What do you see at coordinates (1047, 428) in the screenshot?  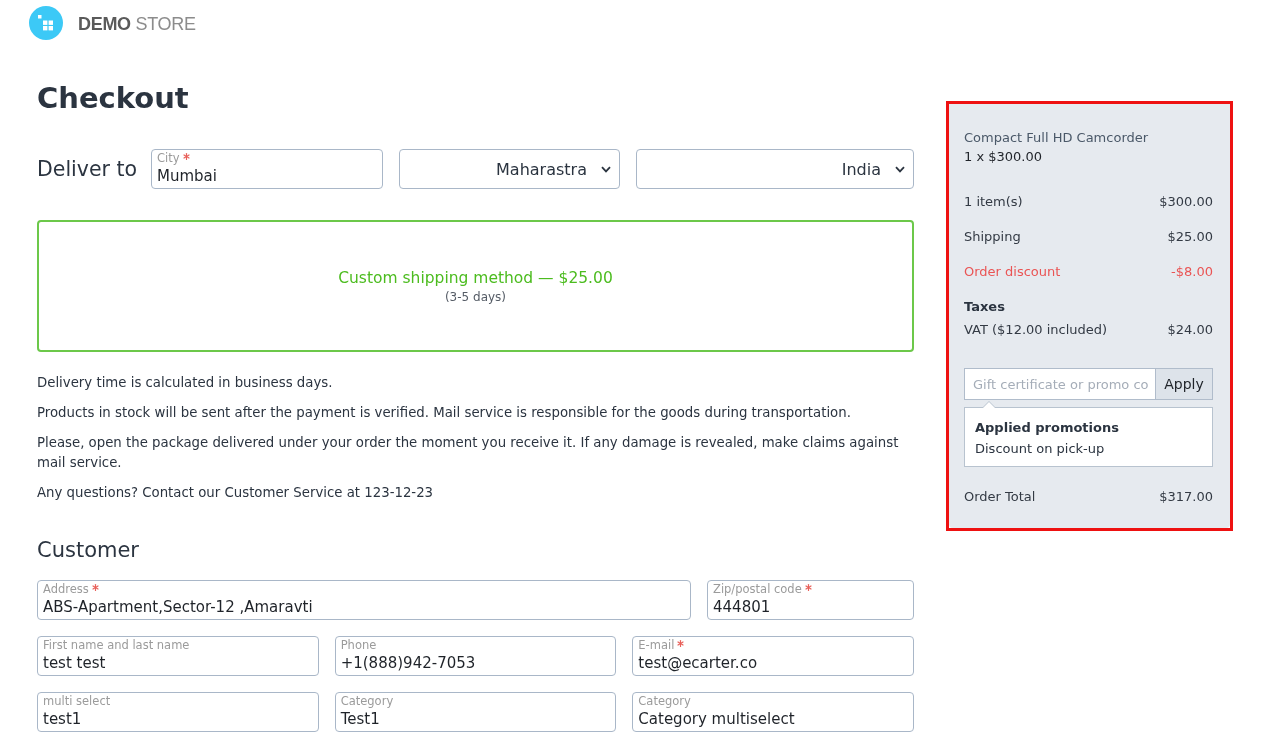 I see `promotions-title: Applied promotions` at bounding box center [1047, 428].